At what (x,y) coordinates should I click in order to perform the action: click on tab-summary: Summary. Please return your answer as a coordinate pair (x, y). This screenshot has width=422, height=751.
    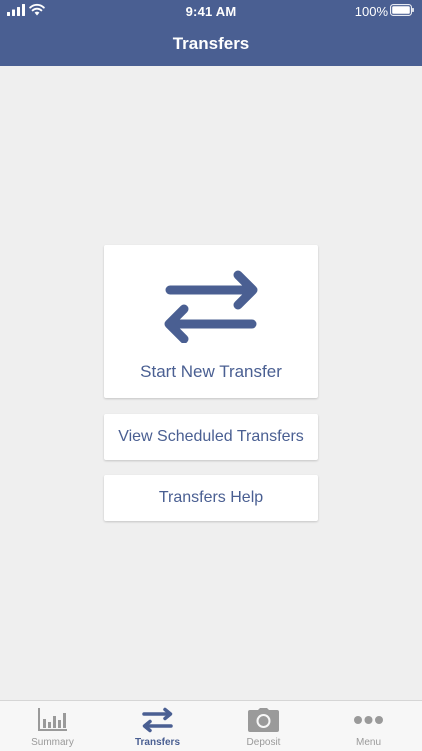
    Looking at the image, I should click on (52, 726).